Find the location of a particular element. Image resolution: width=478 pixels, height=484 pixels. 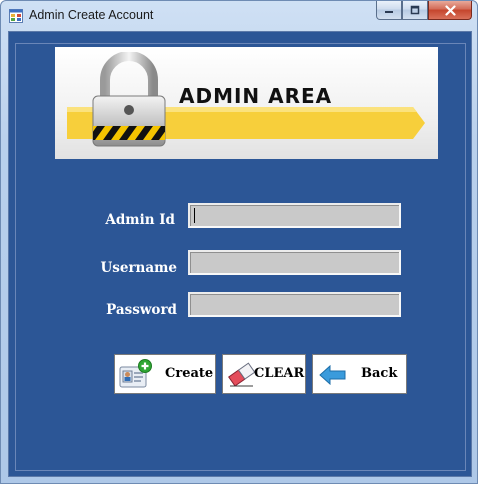

admin-id-label: Admin Id is located at coordinates (140, 220).